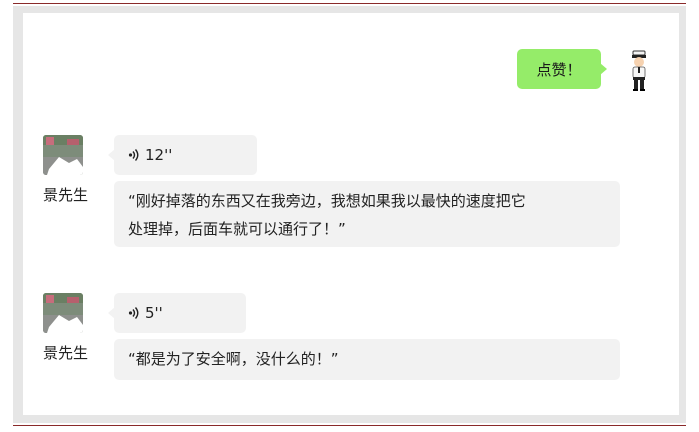 The height and width of the screenshot is (432, 699). I want to click on quote-line: “都是为了安全啊，没什么的！”, so click(233, 359).